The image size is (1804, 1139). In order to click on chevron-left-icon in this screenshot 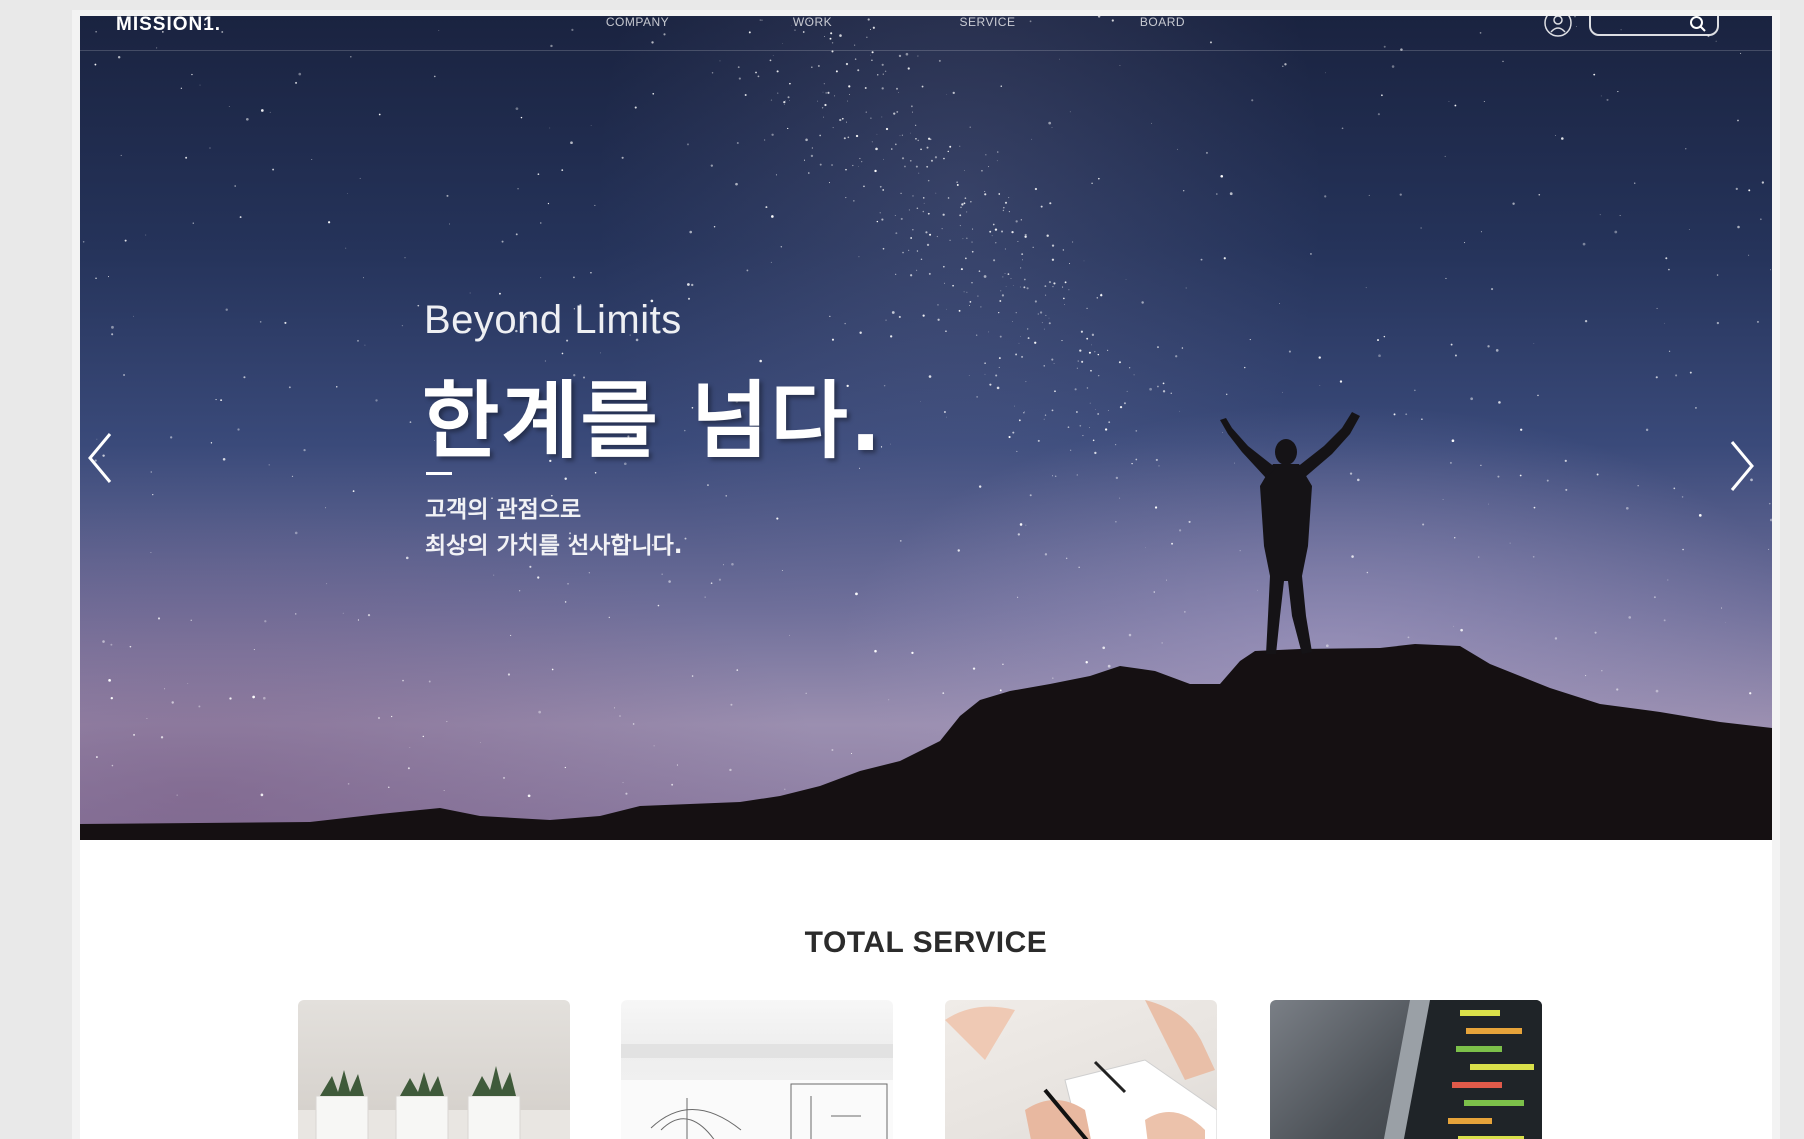, I will do `click(101, 458)`.